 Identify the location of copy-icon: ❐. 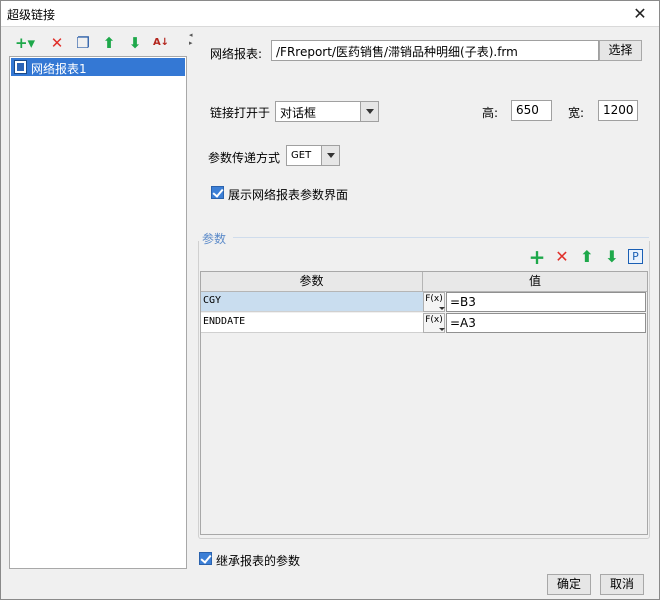
(83, 43).